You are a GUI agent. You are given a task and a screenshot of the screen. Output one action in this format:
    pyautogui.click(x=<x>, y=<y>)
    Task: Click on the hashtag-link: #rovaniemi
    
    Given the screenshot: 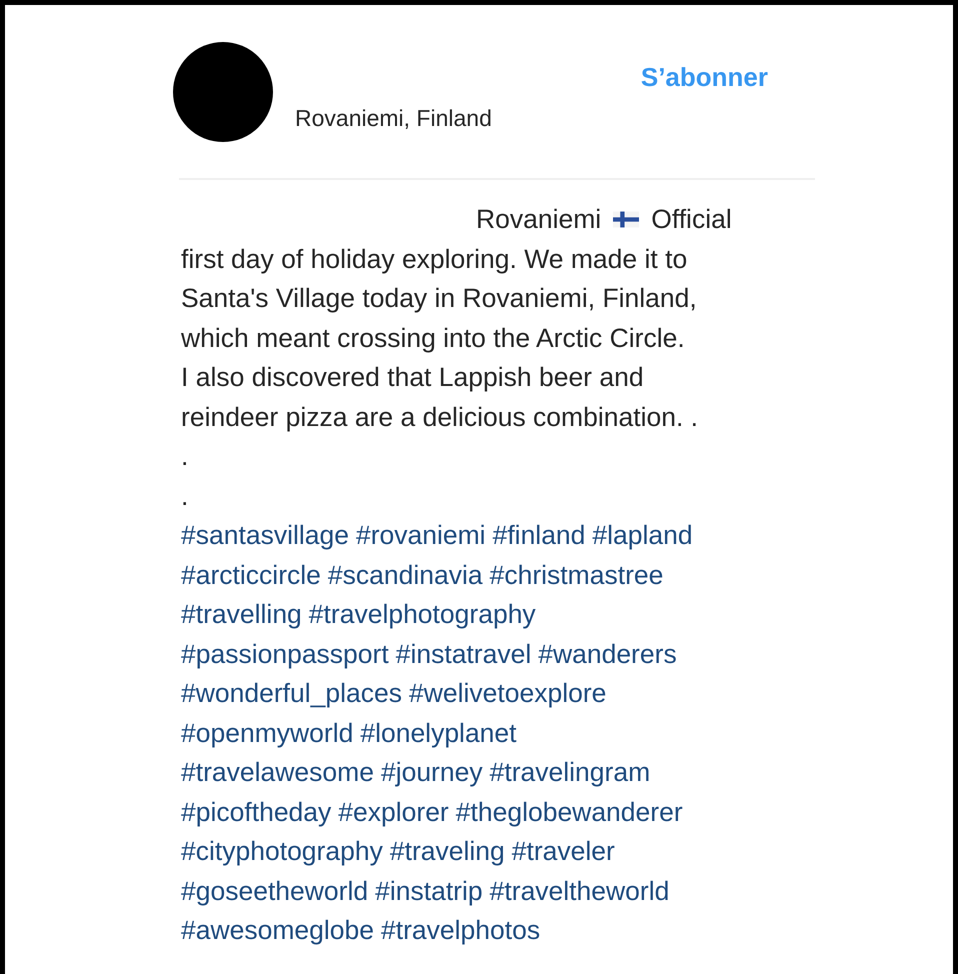 What is the action you would take?
    pyautogui.click(x=421, y=536)
    